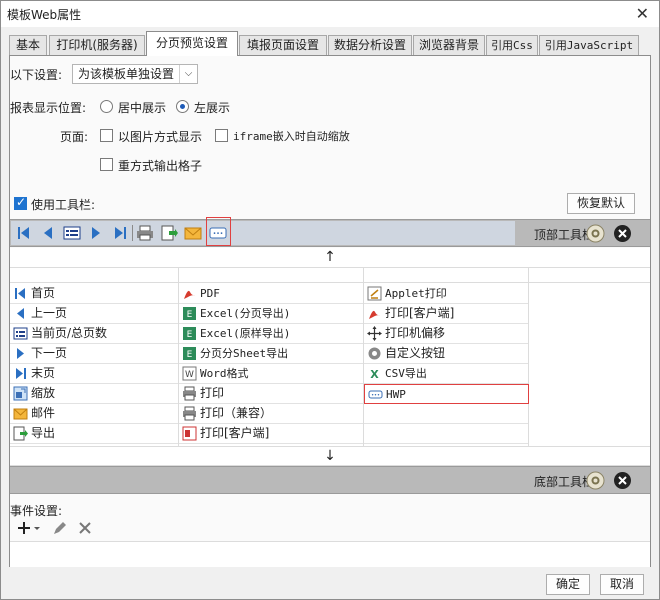 Image resolution: width=660 pixels, height=600 pixels. Describe the element at coordinates (601, 203) in the screenshot. I see `restore-default-button: 恢复默认` at that location.